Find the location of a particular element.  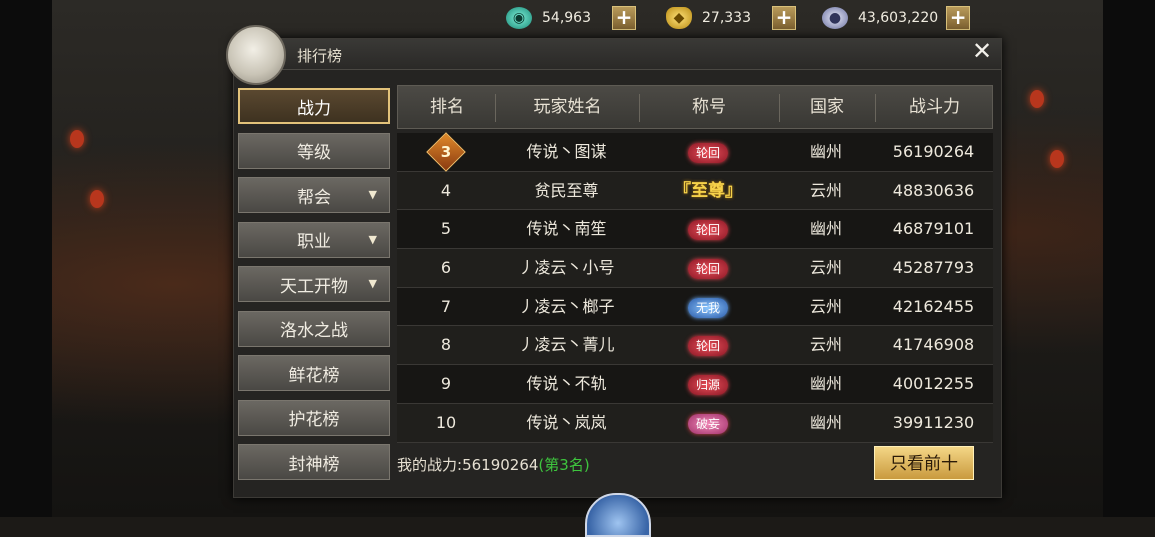

rank-medal-icon: 3 is located at coordinates (446, 152).